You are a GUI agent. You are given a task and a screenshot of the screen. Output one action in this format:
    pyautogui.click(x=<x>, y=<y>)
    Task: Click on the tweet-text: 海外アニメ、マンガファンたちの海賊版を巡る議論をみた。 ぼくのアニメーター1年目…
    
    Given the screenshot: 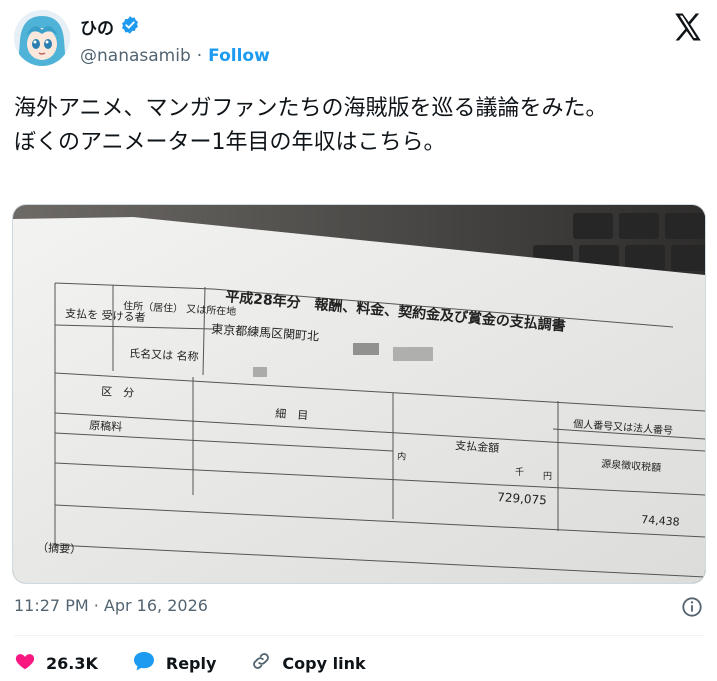 What is the action you would take?
    pyautogui.click(x=311, y=125)
    